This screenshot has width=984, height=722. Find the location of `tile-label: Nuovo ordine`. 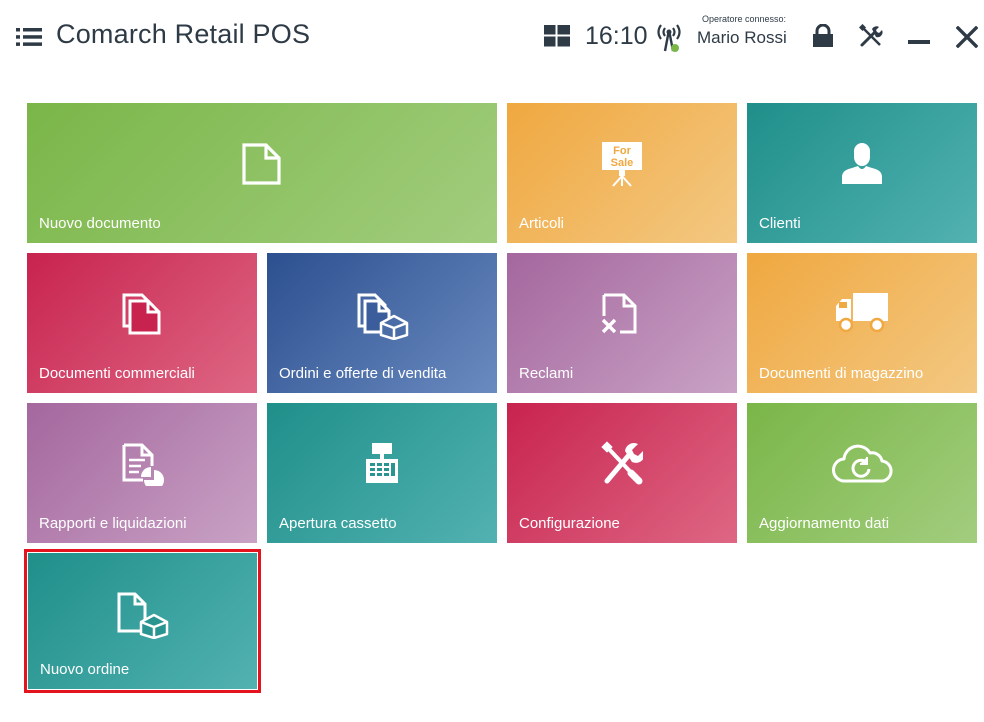

tile-label: Nuovo ordine is located at coordinates (85, 669).